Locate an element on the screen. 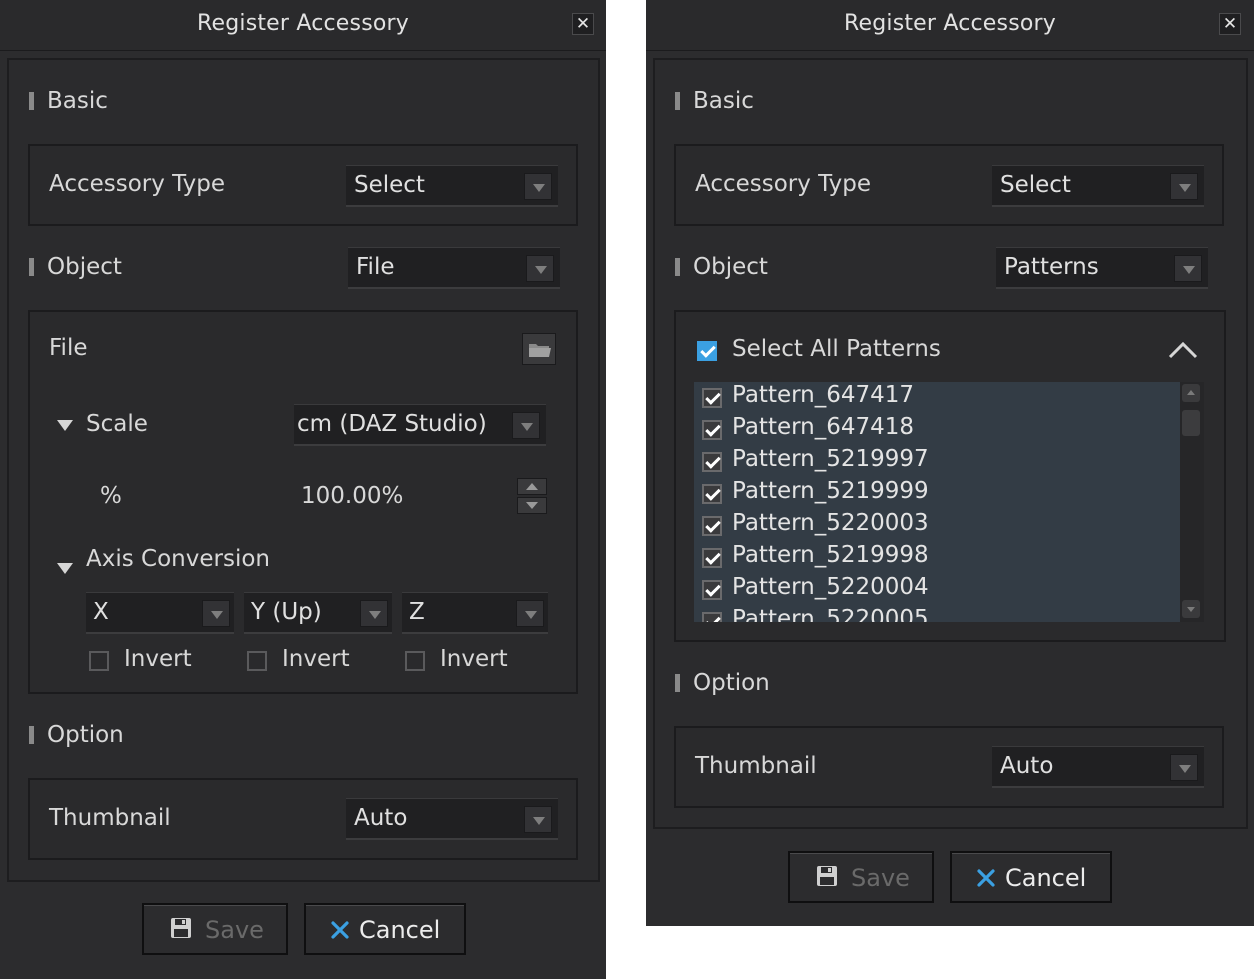 The height and width of the screenshot is (979, 1254). pattern-name: Pattern_5219999 is located at coordinates (830, 491).